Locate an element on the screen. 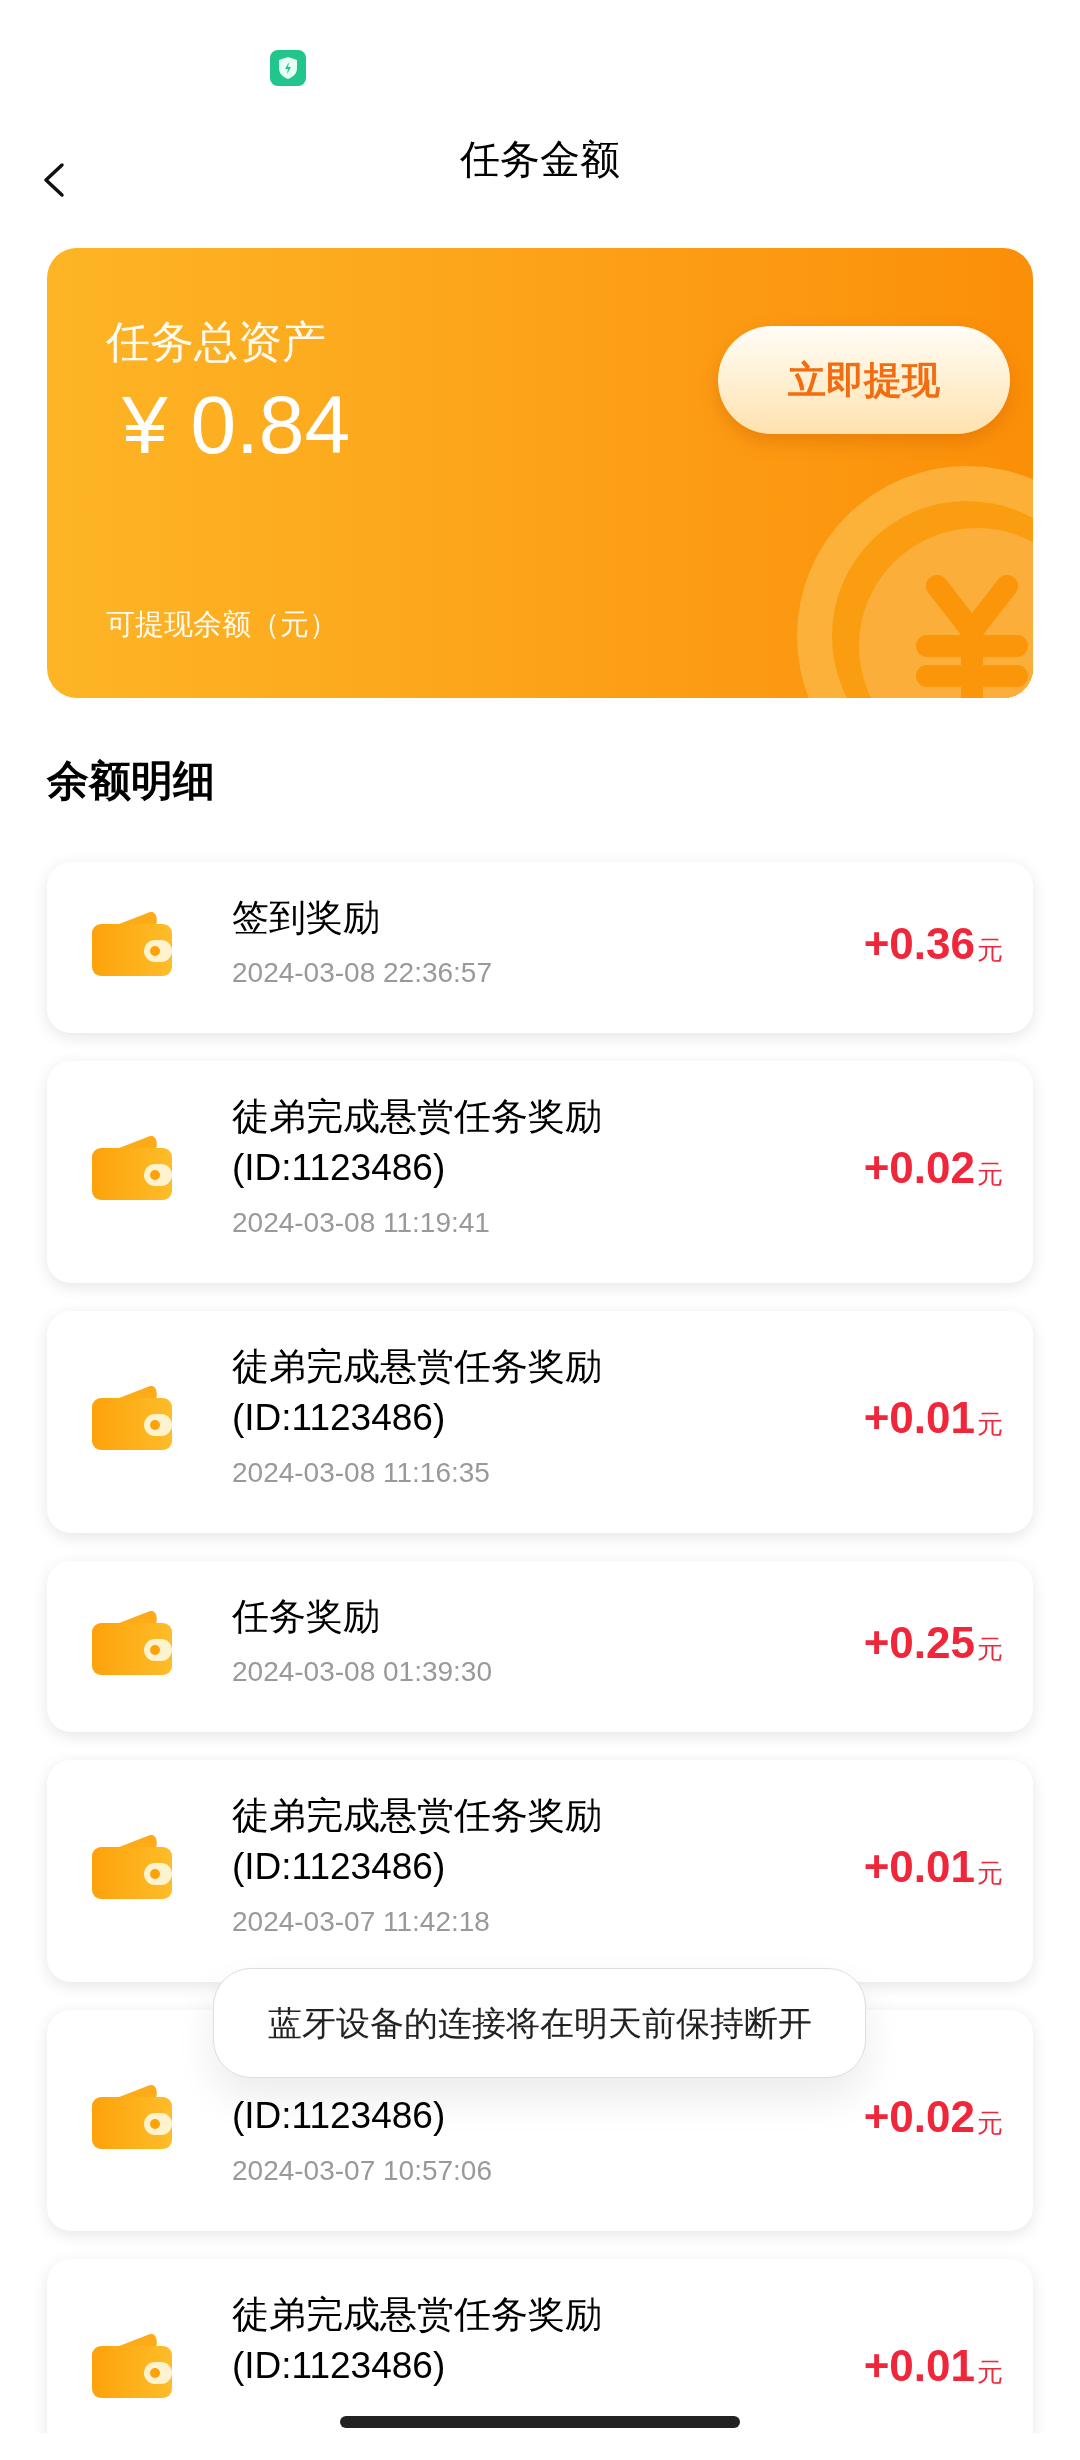  record-date: 2024-03-07 11:42:18 is located at coordinates (361, 1922).